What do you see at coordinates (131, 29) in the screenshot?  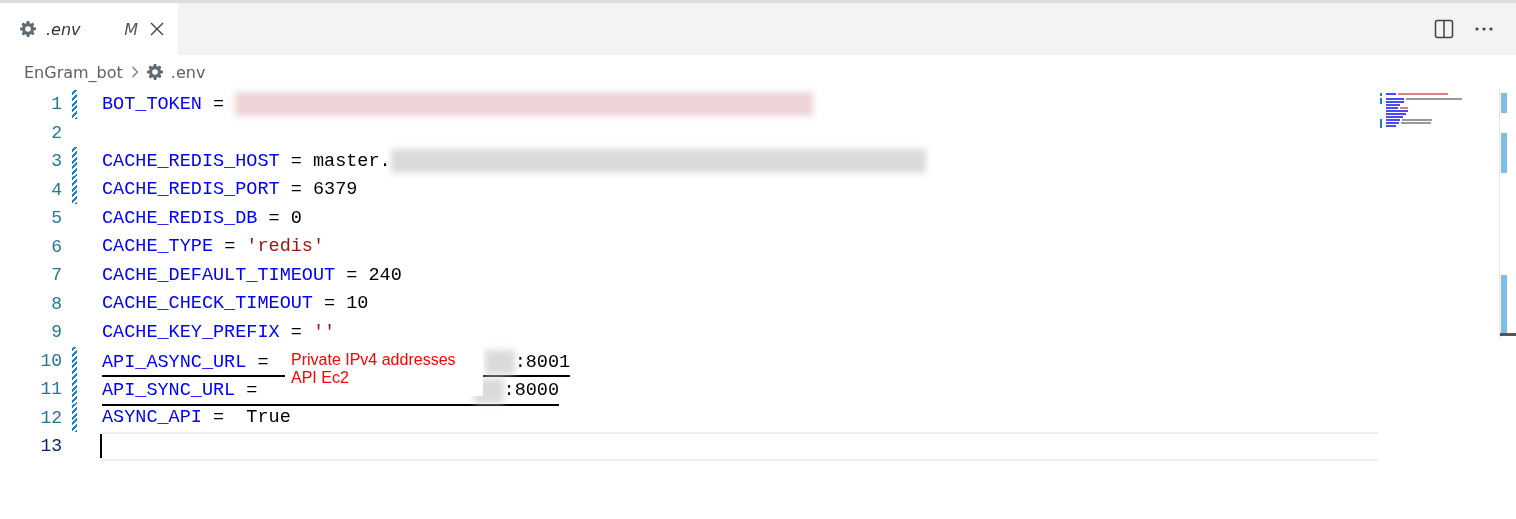 I see `modified-indicator: M` at bounding box center [131, 29].